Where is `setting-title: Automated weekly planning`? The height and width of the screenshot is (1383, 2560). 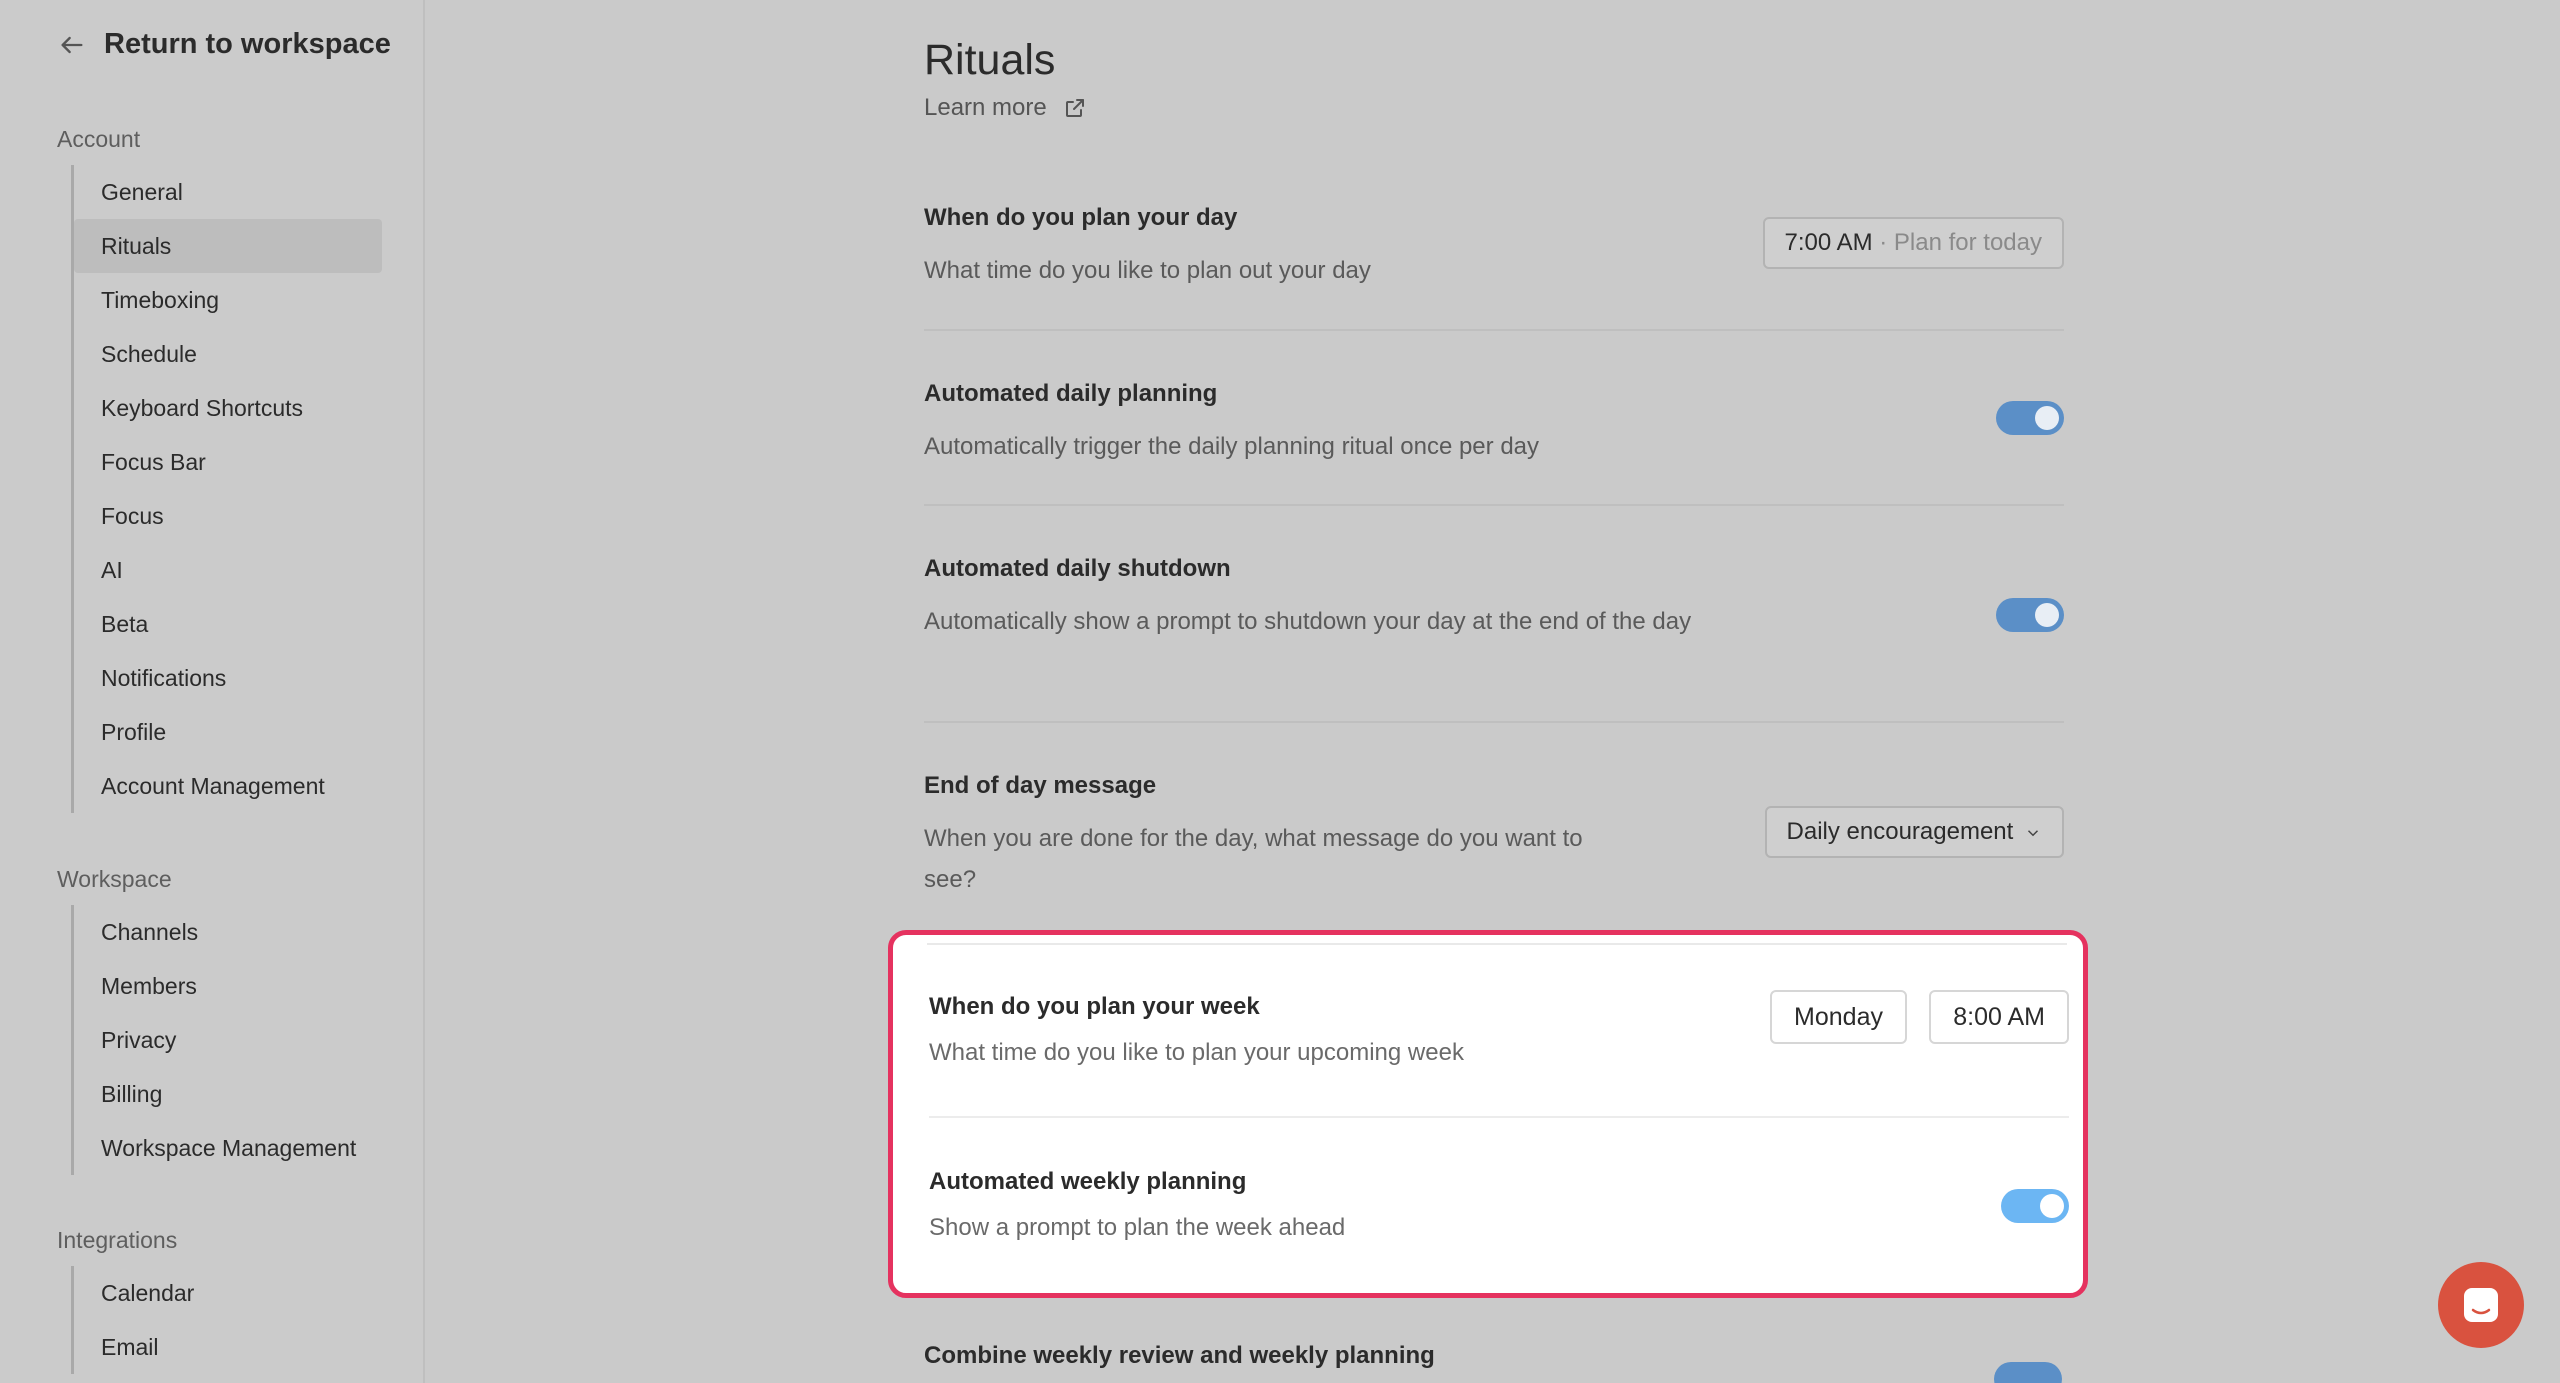 setting-title: Automated weekly planning is located at coordinates (1088, 1181).